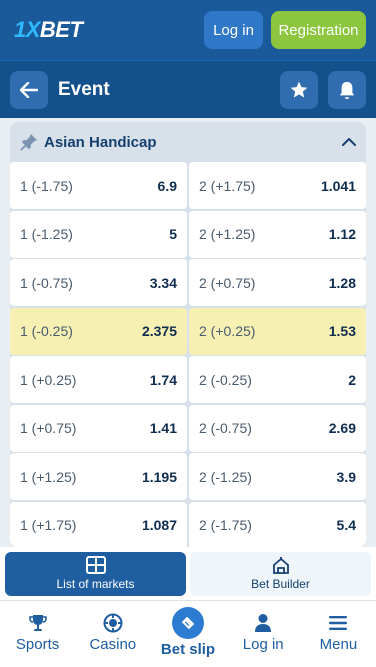 The height and width of the screenshot is (667, 376). What do you see at coordinates (48, 525) in the screenshot?
I see `outcome-label: 1 (+1.75)` at bounding box center [48, 525].